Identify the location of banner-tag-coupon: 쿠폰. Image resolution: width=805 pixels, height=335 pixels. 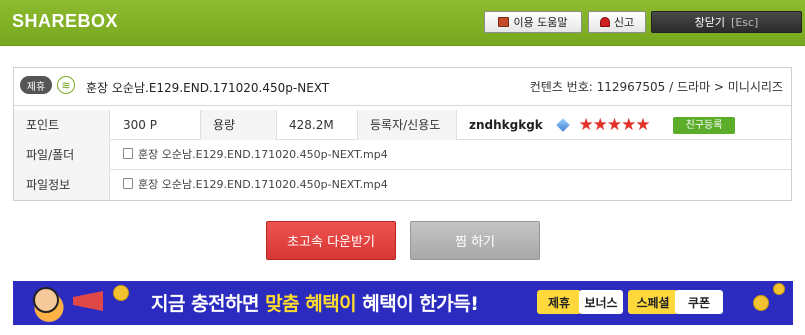
(699, 302).